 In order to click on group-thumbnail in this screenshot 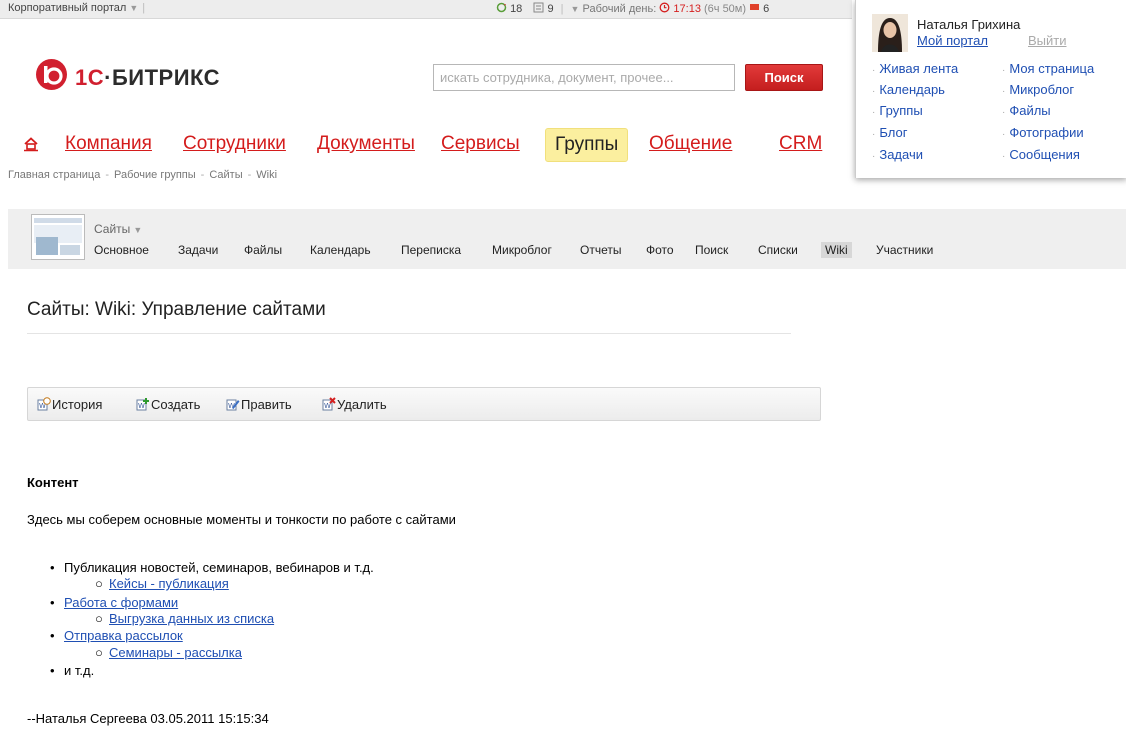, I will do `click(58, 237)`.